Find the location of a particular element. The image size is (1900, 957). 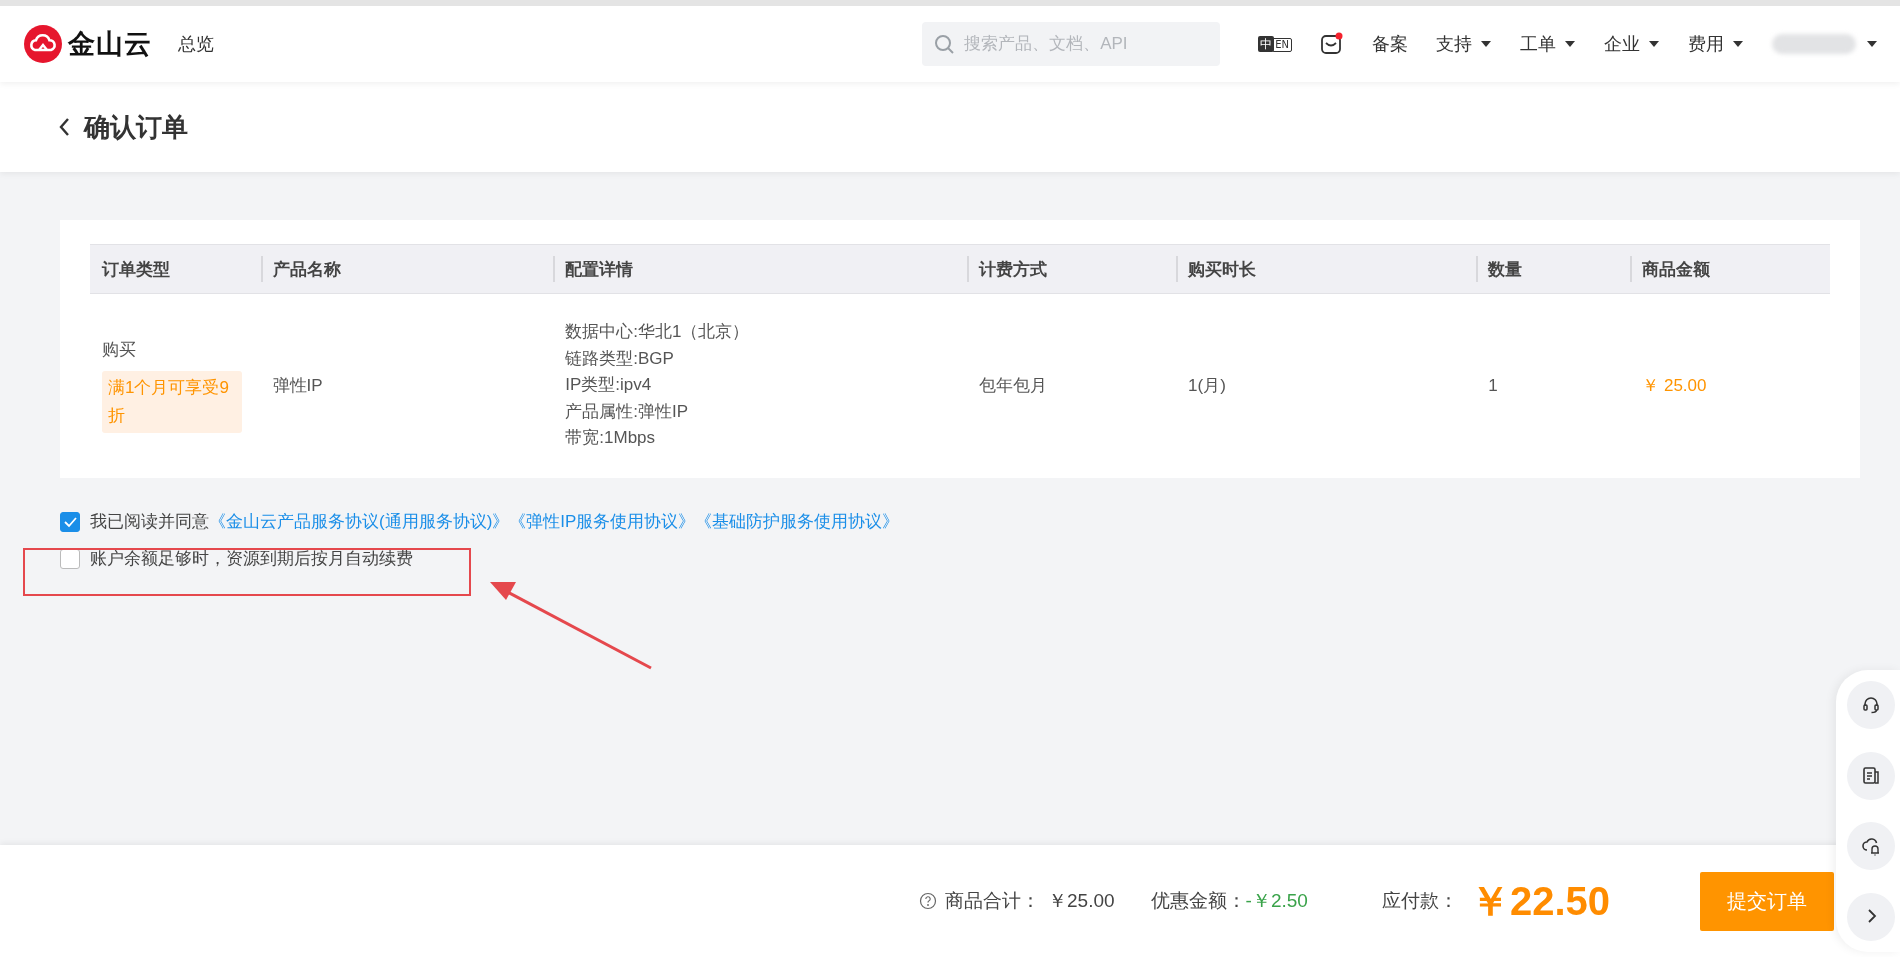

column-header: 商品金额 is located at coordinates (1730, 269).